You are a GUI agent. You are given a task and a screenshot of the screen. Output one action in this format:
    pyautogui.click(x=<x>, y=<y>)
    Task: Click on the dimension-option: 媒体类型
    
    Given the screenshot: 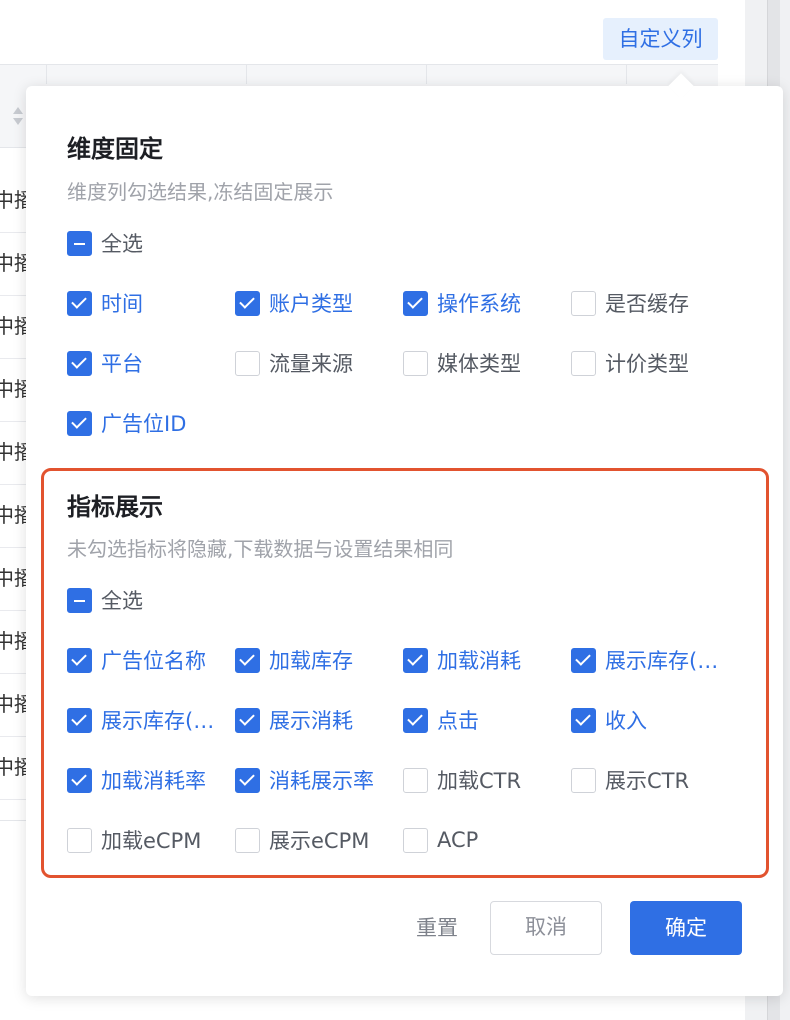 What is the action you would take?
    pyautogui.click(x=462, y=363)
    